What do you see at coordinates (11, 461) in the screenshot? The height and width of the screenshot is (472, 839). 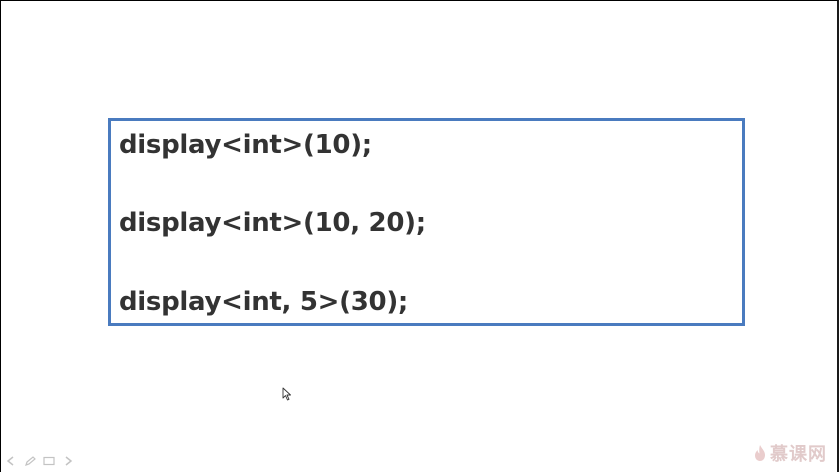 I see `previous-icon` at bounding box center [11, 461].